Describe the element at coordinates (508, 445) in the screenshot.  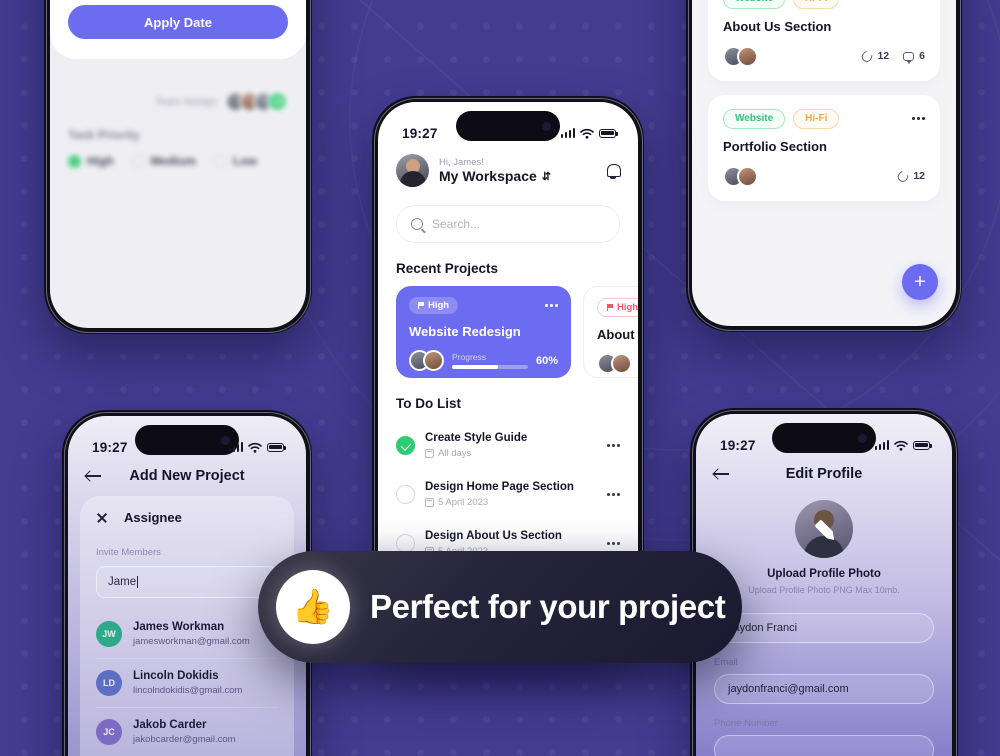
I see `todo-item: Create Style Guide All days` at that location.